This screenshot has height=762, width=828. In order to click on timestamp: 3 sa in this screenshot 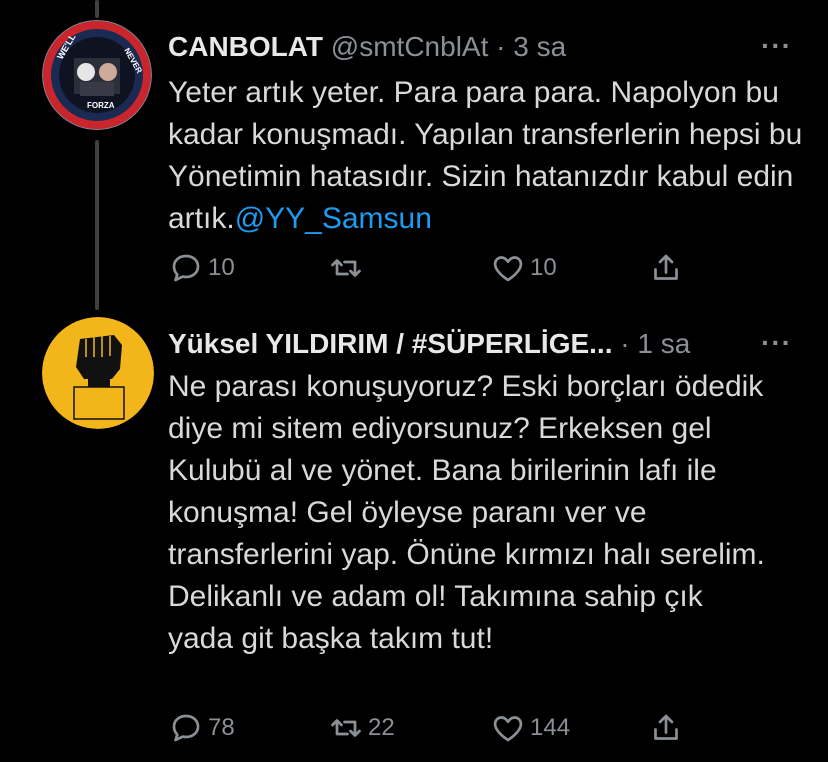, I will do `click(539, 46)`.